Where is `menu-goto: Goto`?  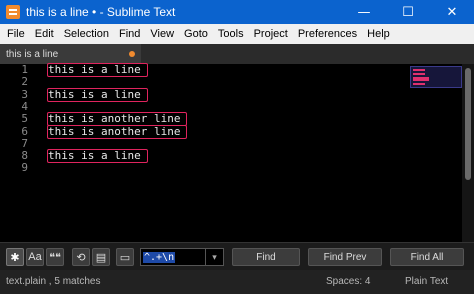
menu-goto: Goto is located at coordinates (196, 34).